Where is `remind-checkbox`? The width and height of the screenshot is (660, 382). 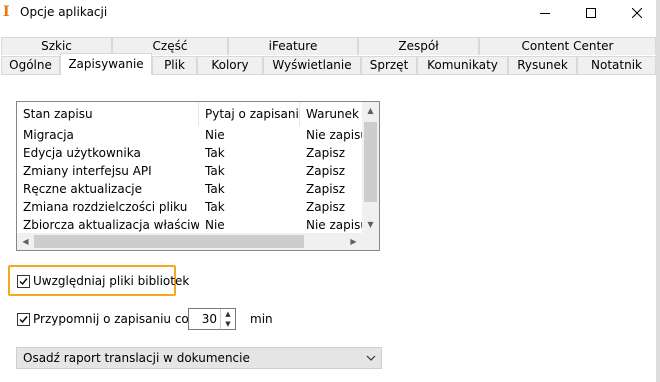
remind-checkbox is located at coordinates (23, 319).